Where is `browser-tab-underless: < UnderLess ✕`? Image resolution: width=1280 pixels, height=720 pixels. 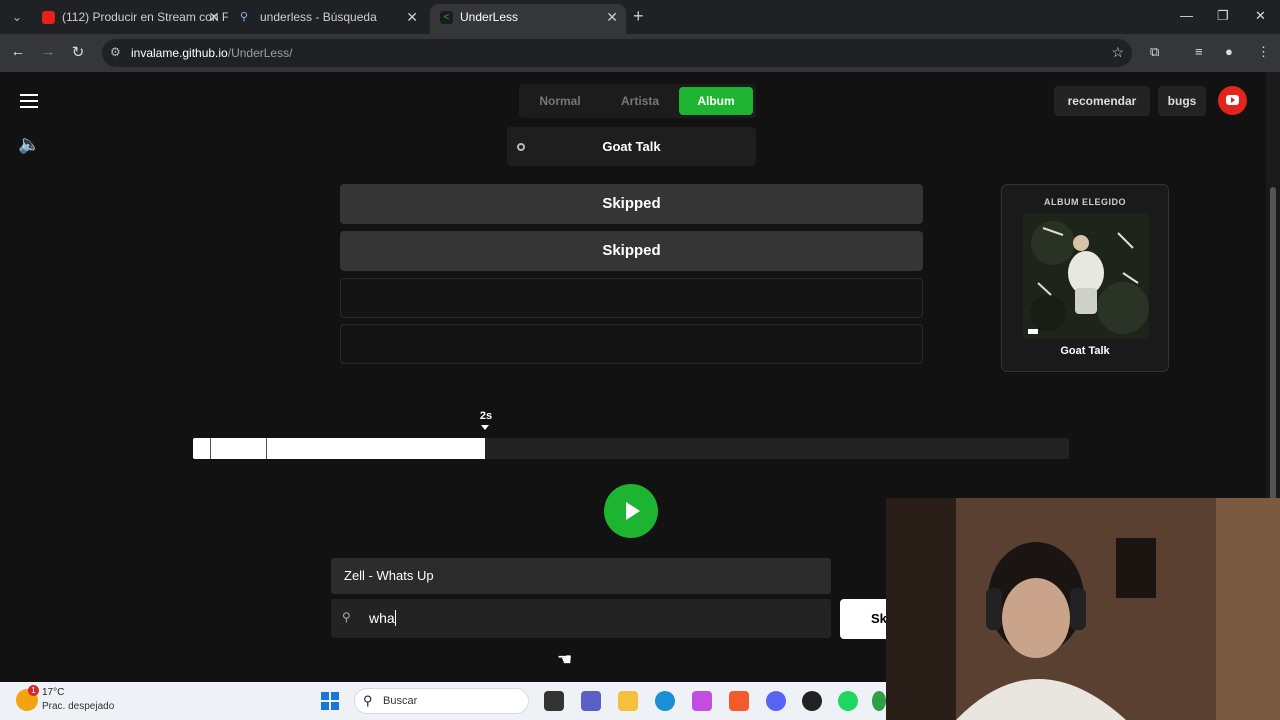 browser-tab-underless: < UnderLess ✕ is located at coordinates (528, 19).